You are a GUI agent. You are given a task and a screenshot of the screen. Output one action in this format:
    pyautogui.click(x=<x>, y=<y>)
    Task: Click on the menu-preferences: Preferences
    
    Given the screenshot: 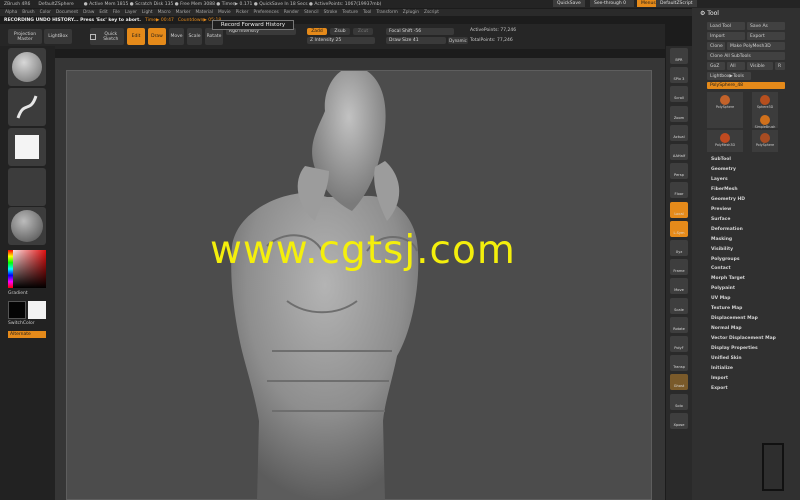 What is the action you would take?
    pyautogui.click(x=265, y=12)
    